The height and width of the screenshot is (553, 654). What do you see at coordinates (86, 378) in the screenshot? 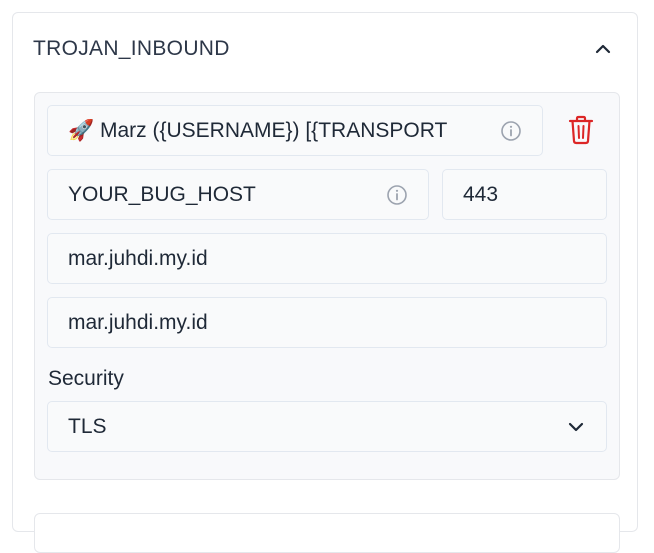
I see `security-label: Security` at bounding box center [86, 378].